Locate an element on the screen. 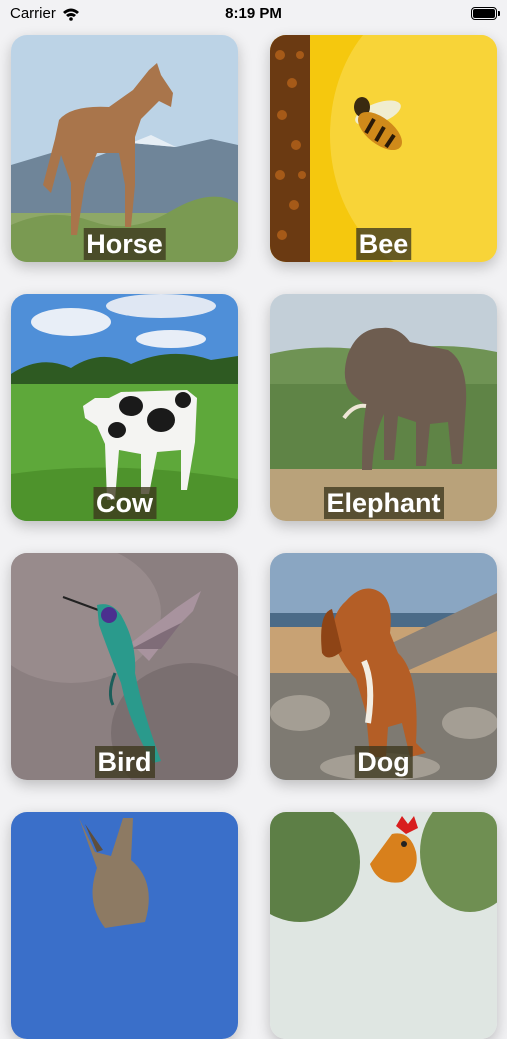  animal-card-bird: Bird is located at coordinates (124, 666).